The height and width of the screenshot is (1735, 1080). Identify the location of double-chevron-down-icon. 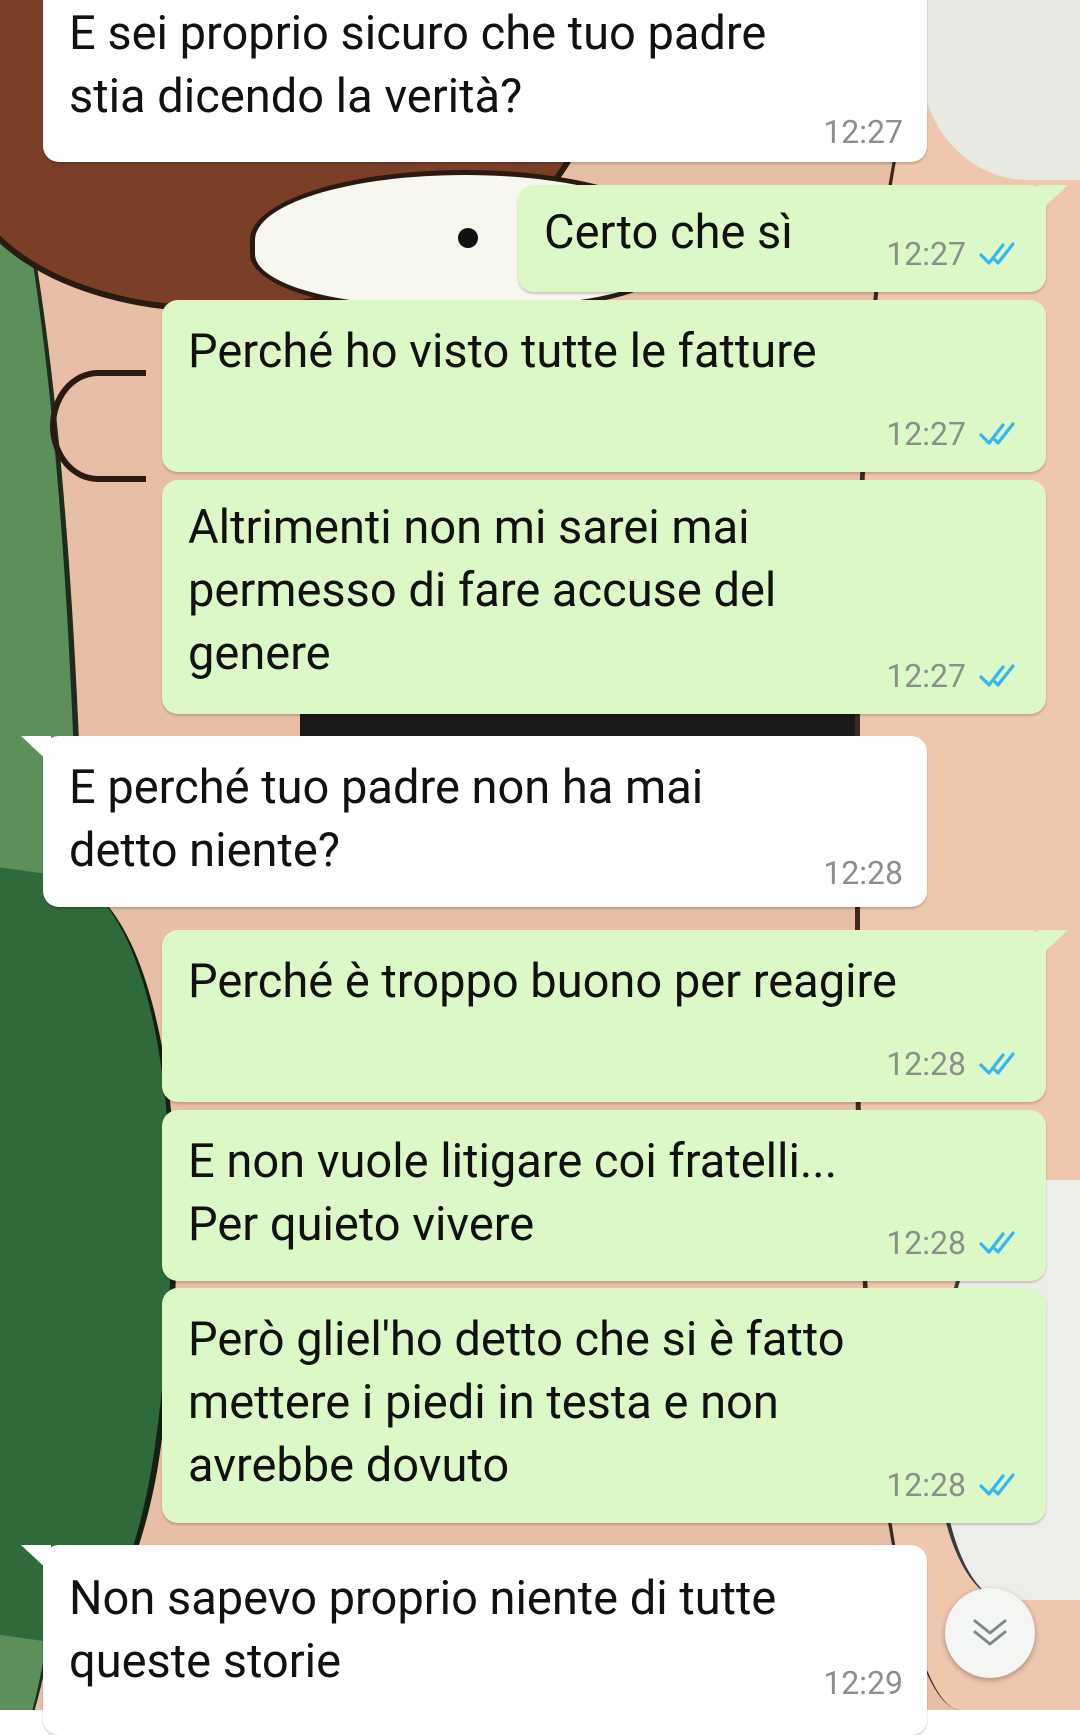
(990, 1632).